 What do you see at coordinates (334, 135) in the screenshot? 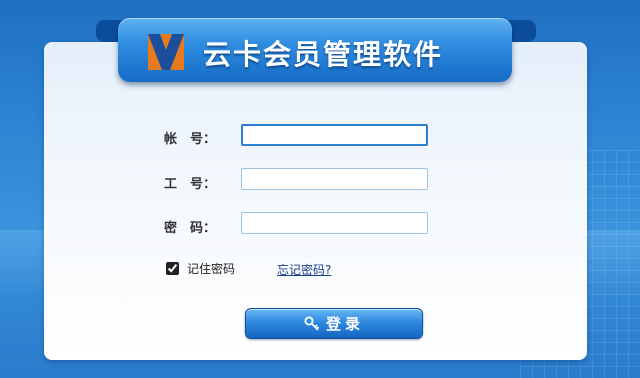
I see `account-input` at bounding box center [334, 135].